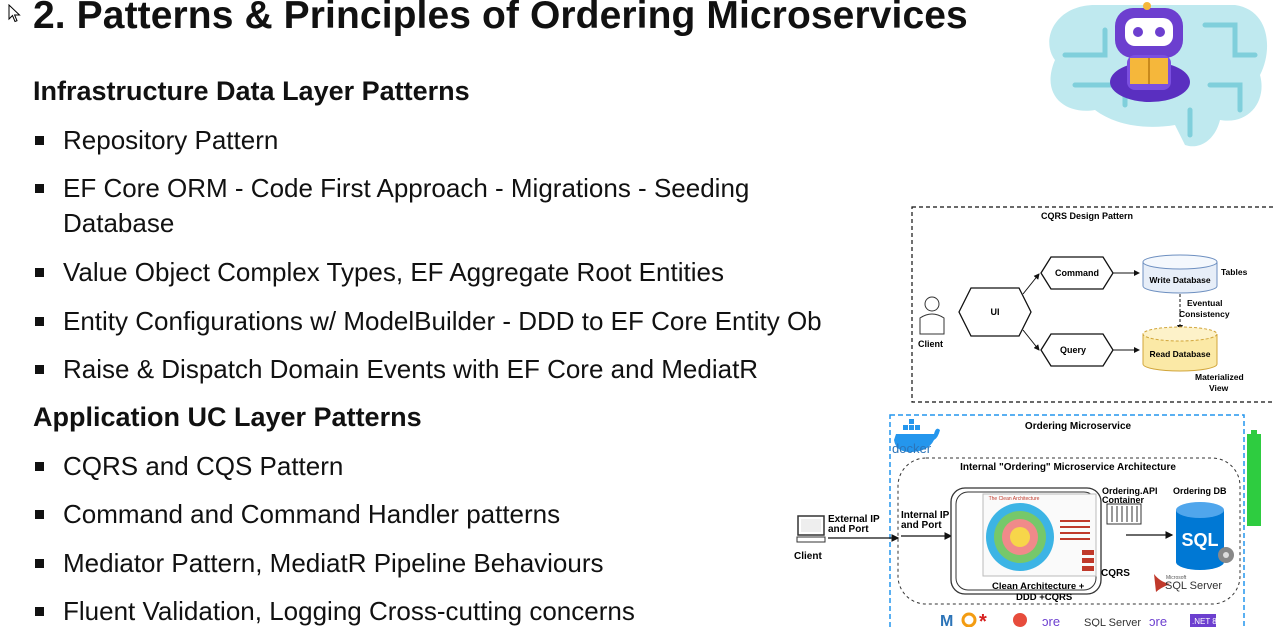 The height and width of the screenshot is (627, 1273). I want to click on aspnet-core-logo-icon: ɔre, so click(1158, 620).